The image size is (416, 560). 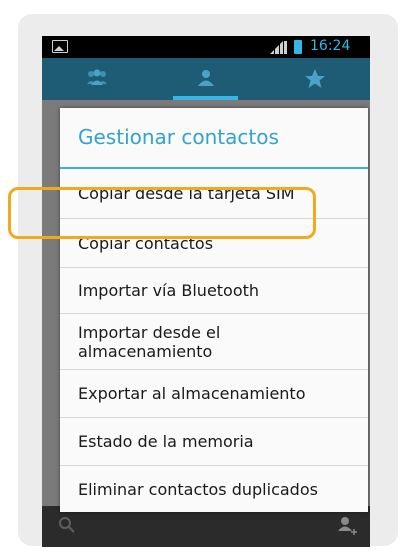 What do you see at coordinates (169, 290) in the screenshot?
I see `menu-item-label: Importar vía Bluetooth` at bounding box center [169, 290].